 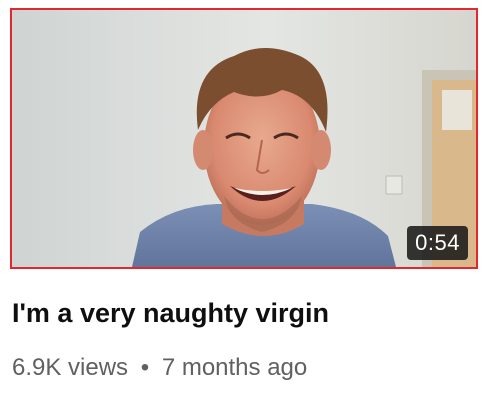 I want to click on upload-age: 7 months ago, so click(x=234, y=367).